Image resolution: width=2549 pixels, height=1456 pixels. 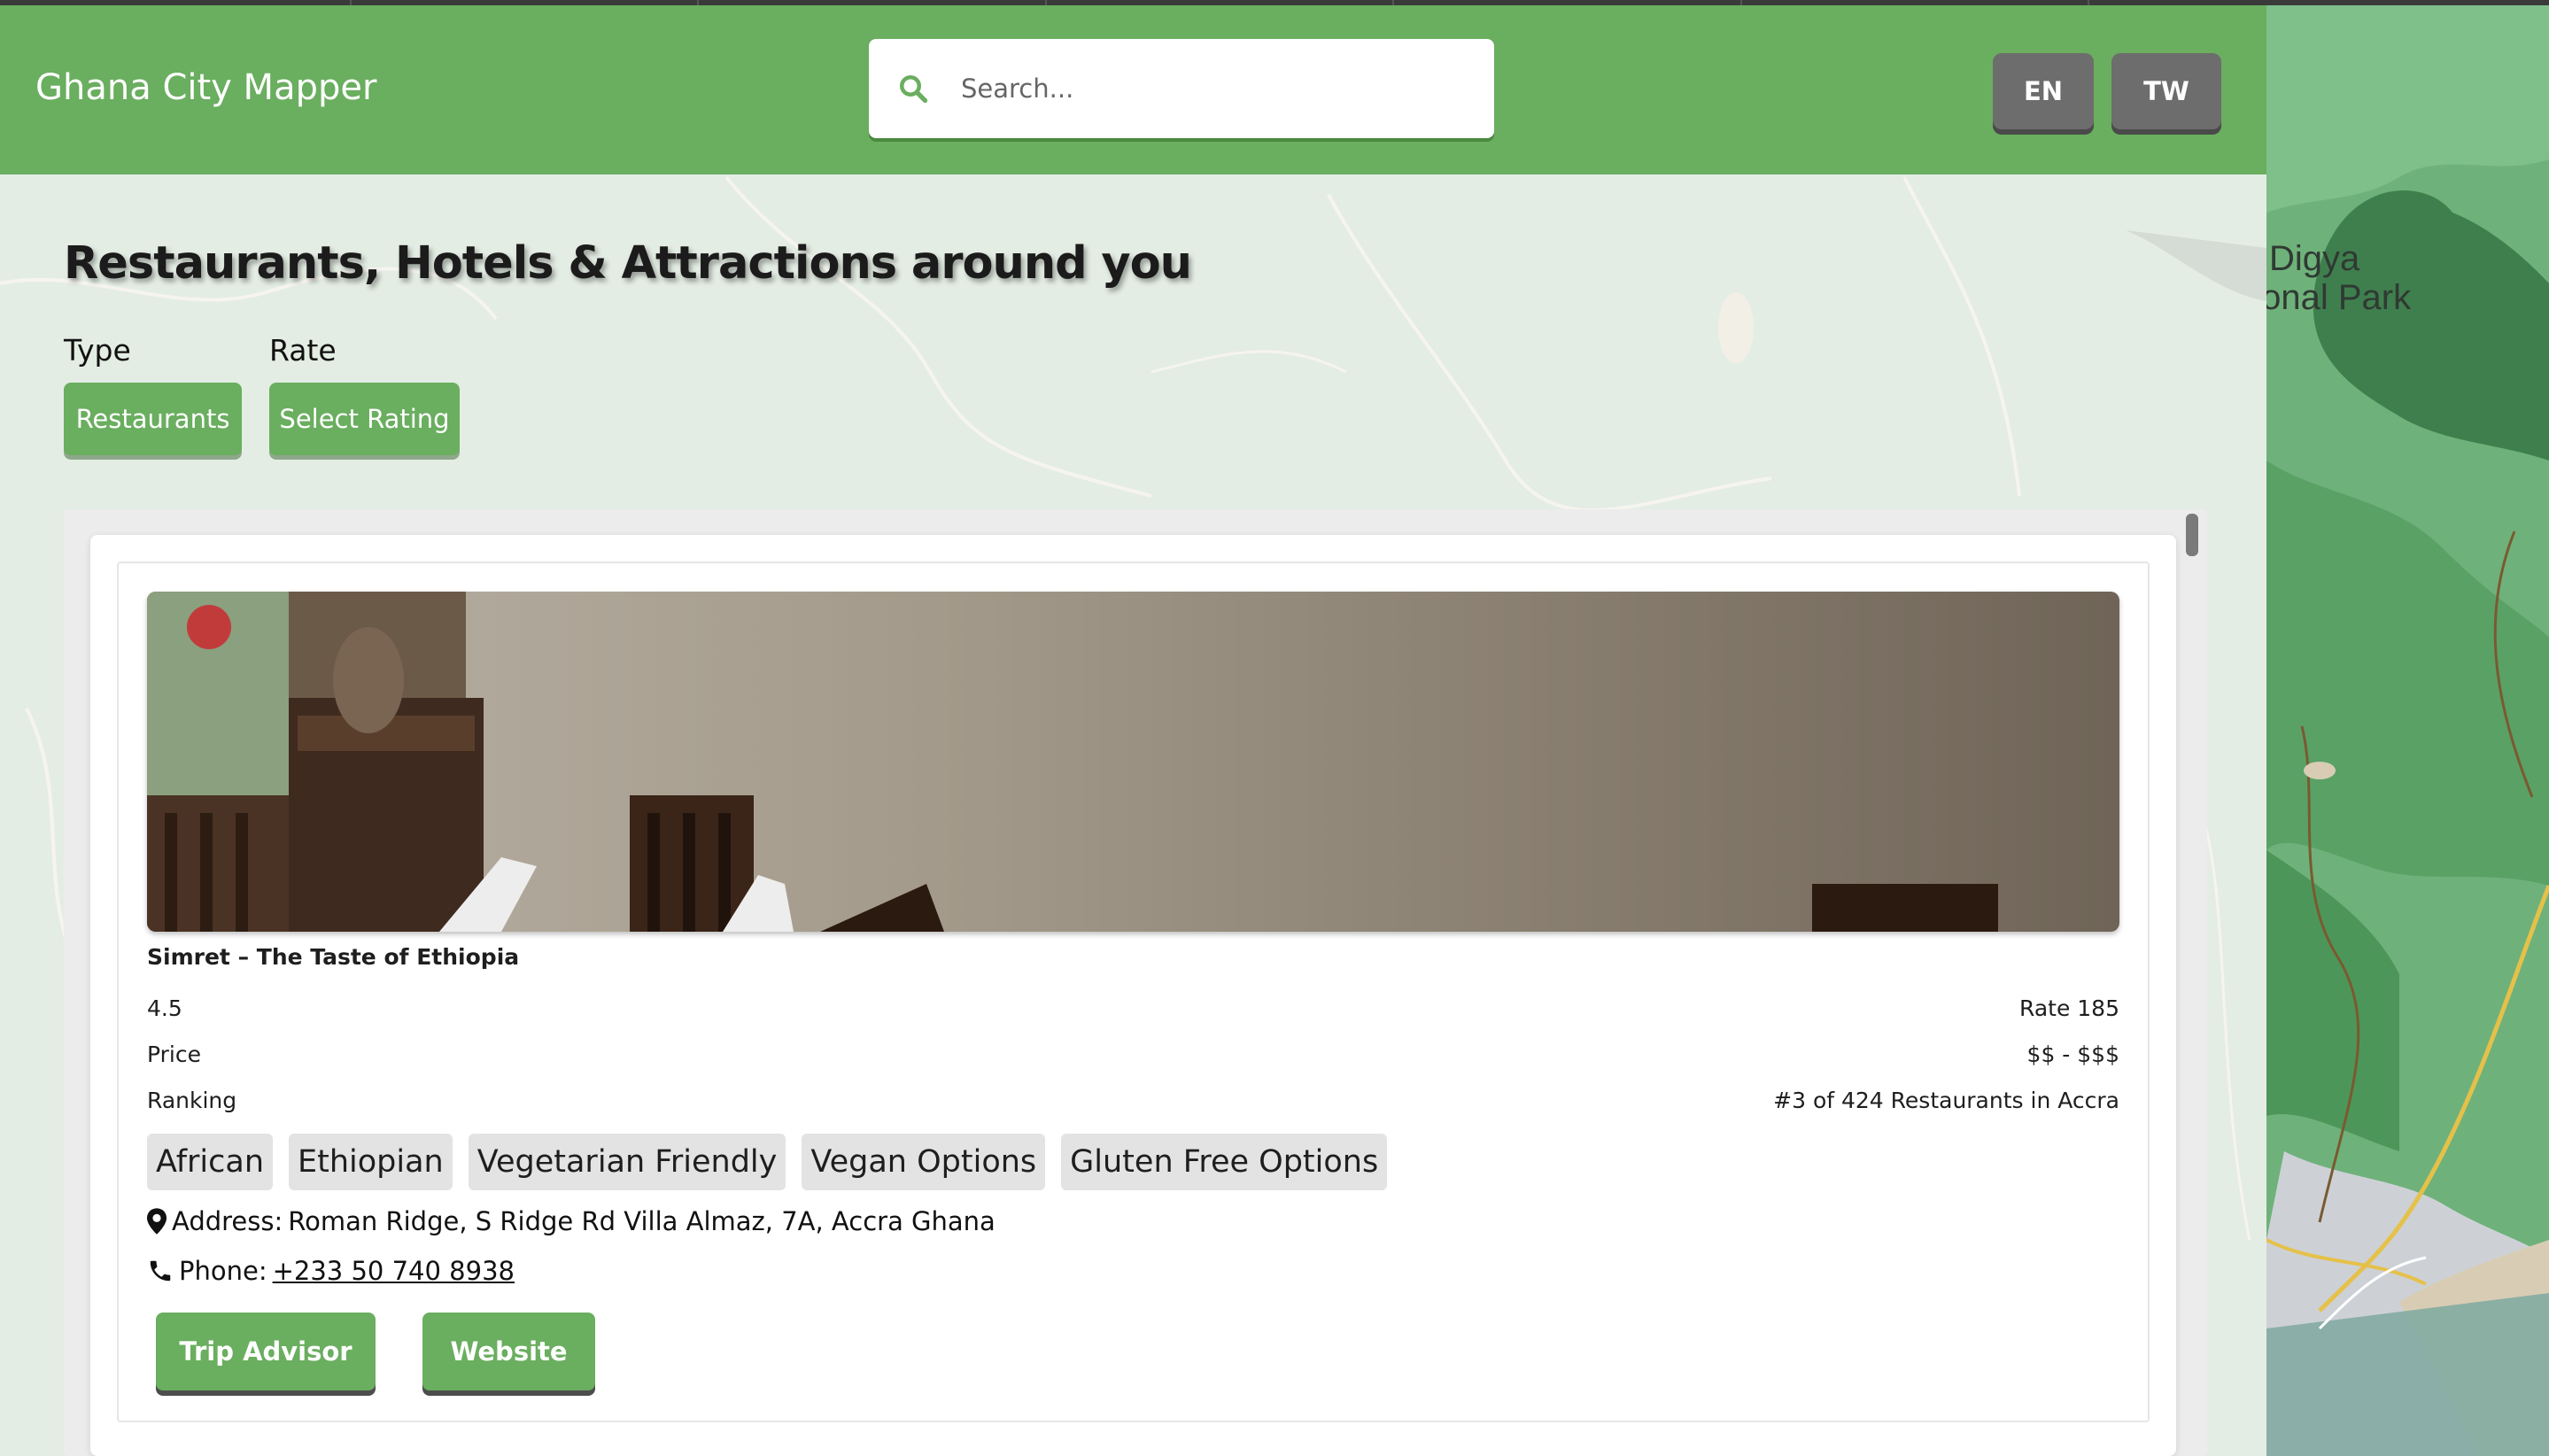 What do you see at coordinates (2192, 535) in the screenshot?
I see `list-scrollbar` at bounding box center [2192, 535].